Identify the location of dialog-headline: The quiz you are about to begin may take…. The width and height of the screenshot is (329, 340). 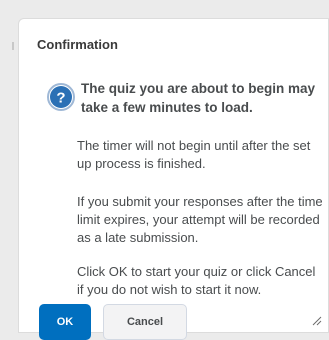
(198, 98).